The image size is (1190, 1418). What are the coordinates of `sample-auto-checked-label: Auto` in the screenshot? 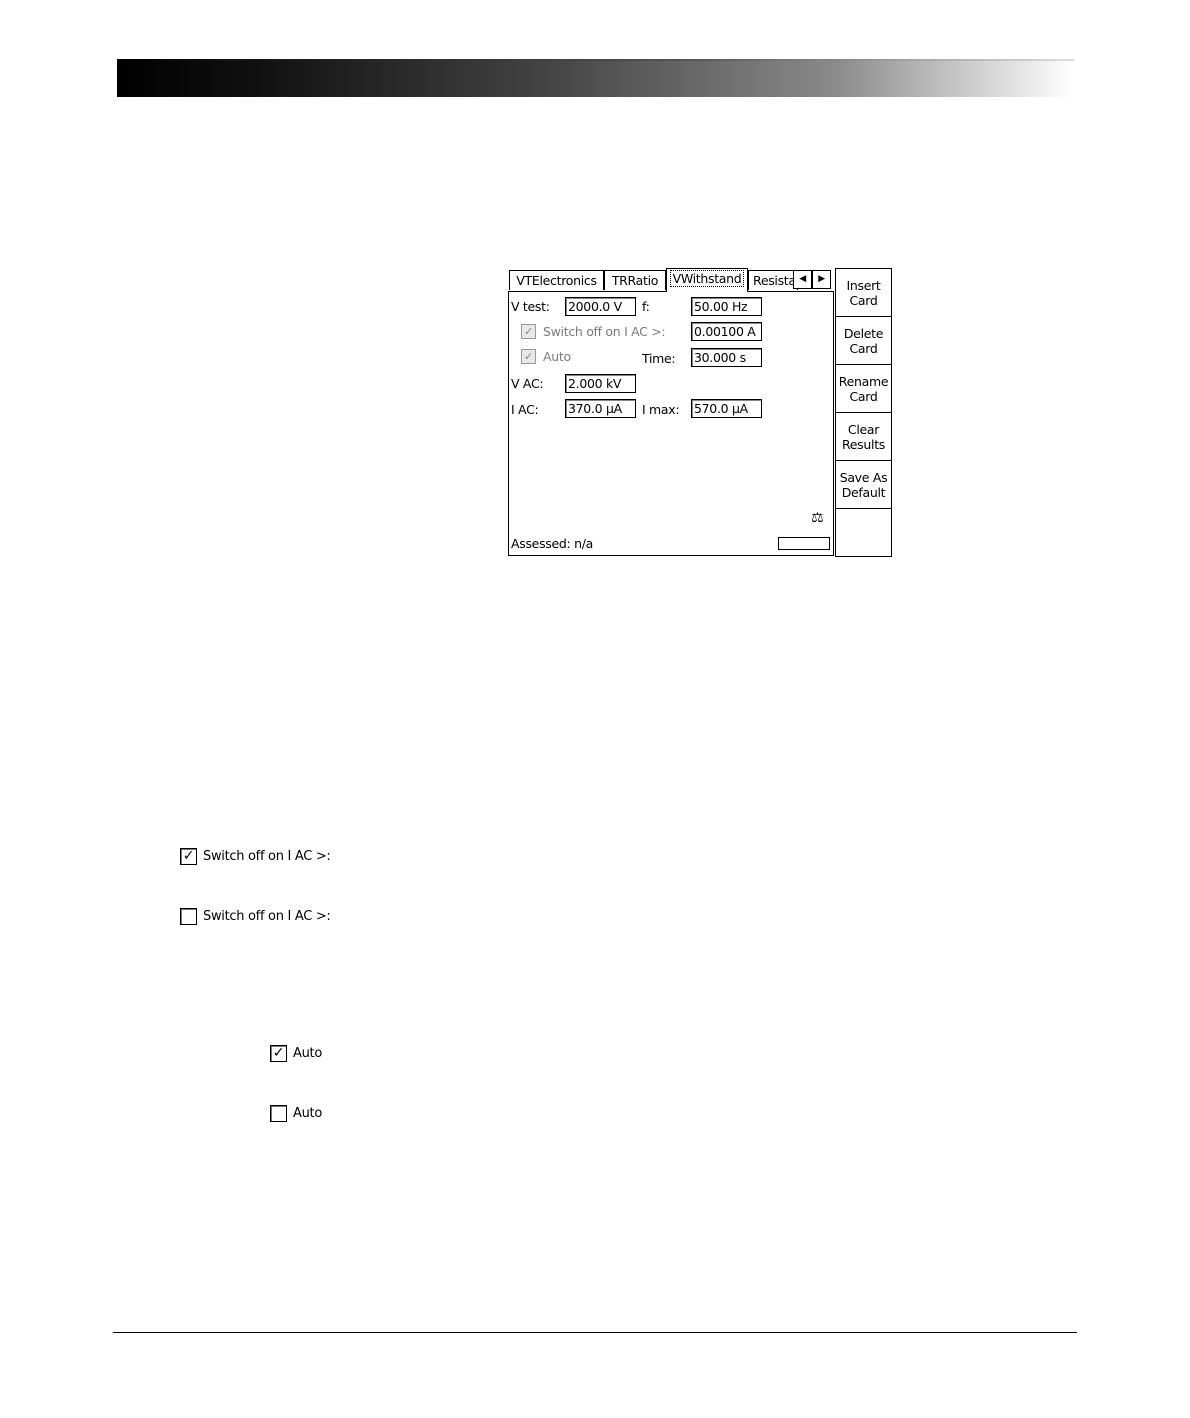 It's located at (307, 1053).